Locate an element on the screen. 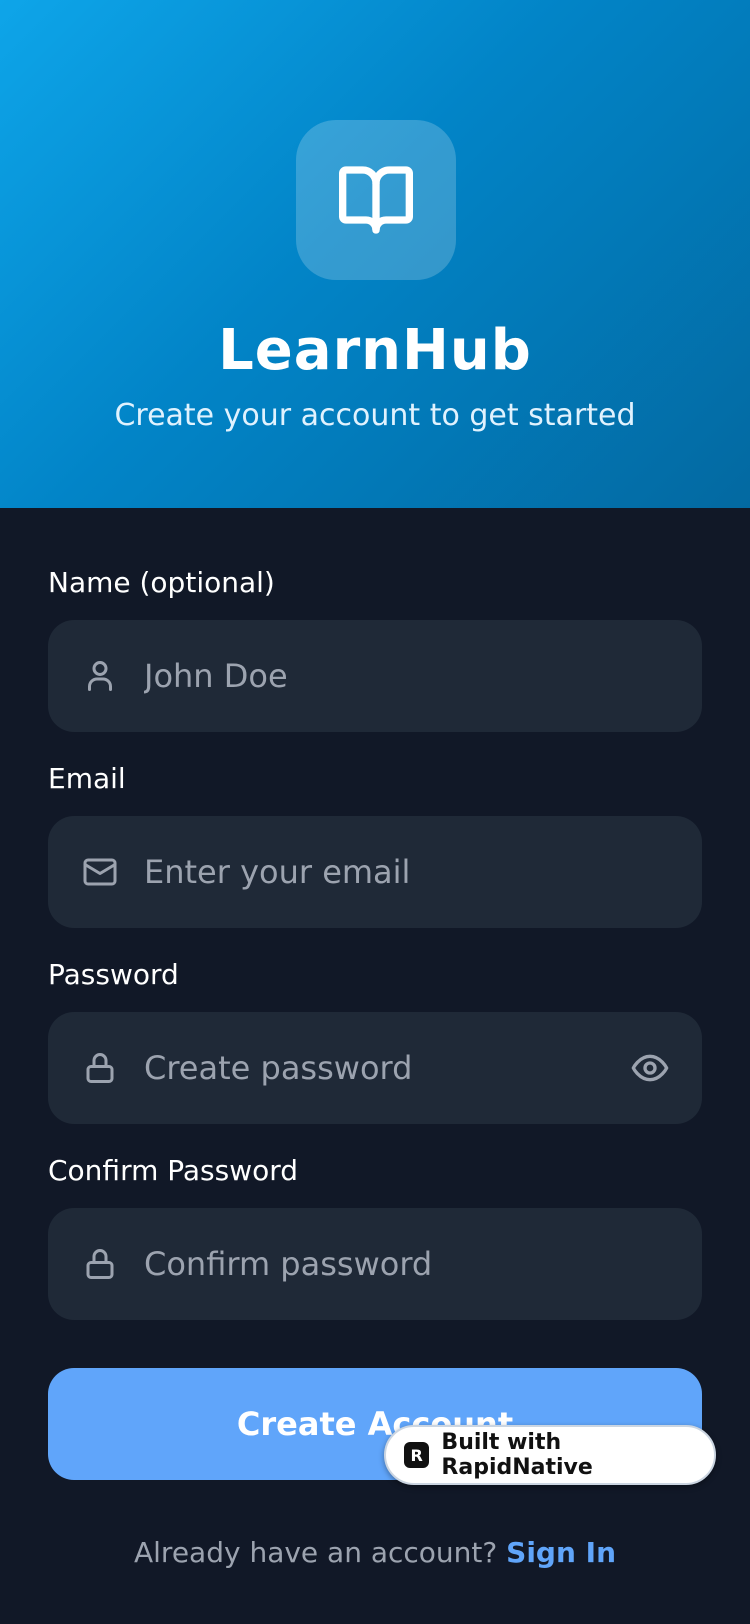 This screenshot has height=1624, width=750. signin-prompt-text: Already have an account? is located at coordinates (320, 1552).